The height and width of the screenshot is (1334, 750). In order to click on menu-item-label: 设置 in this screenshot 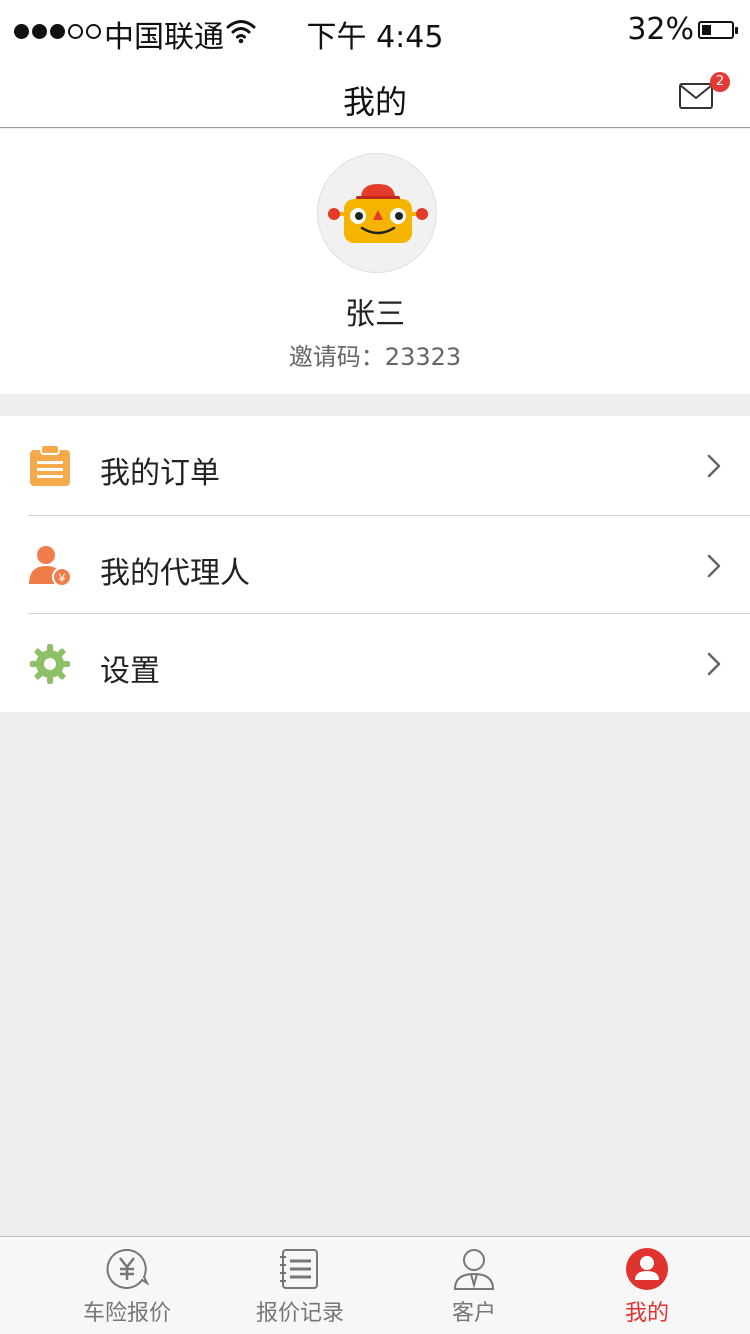, I will do `click(130, 671)`.